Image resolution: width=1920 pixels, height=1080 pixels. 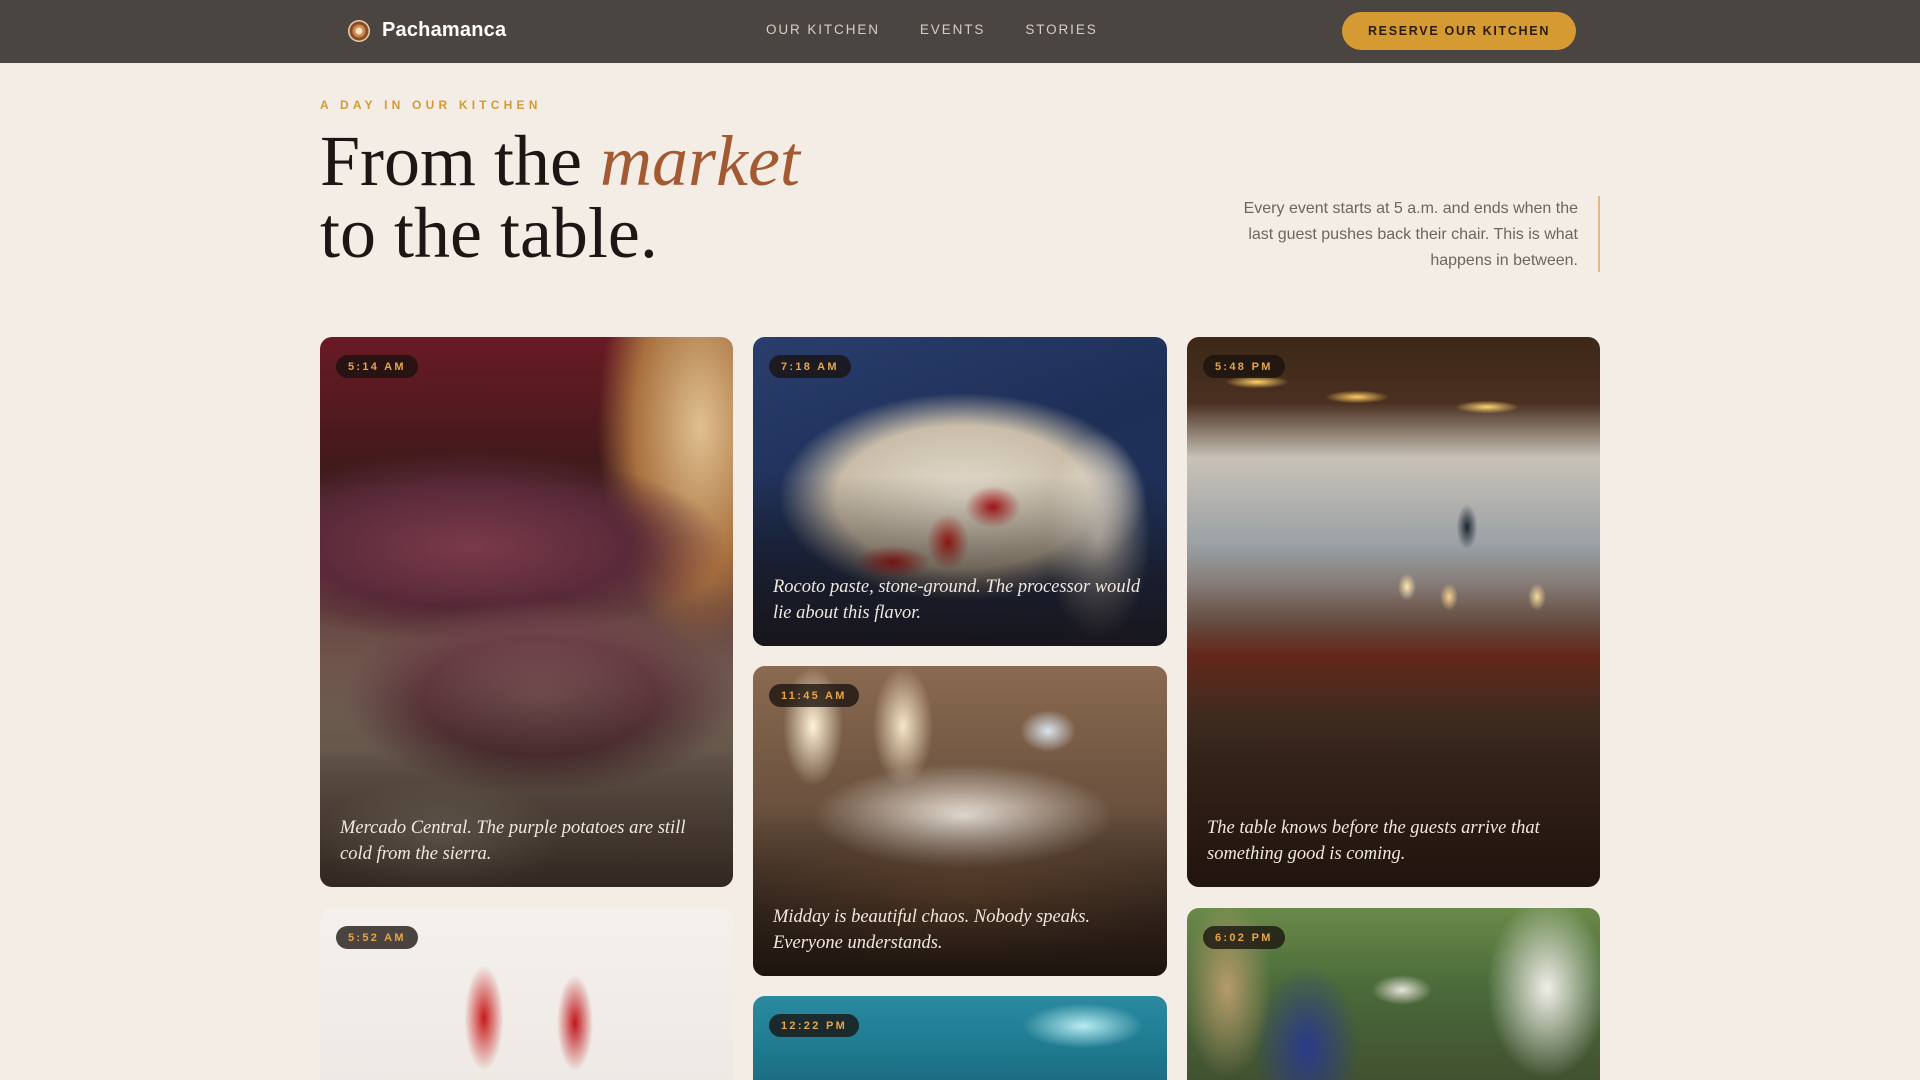 I want to click on time-badge: 11:45 AM, so click(x=814, y=695).